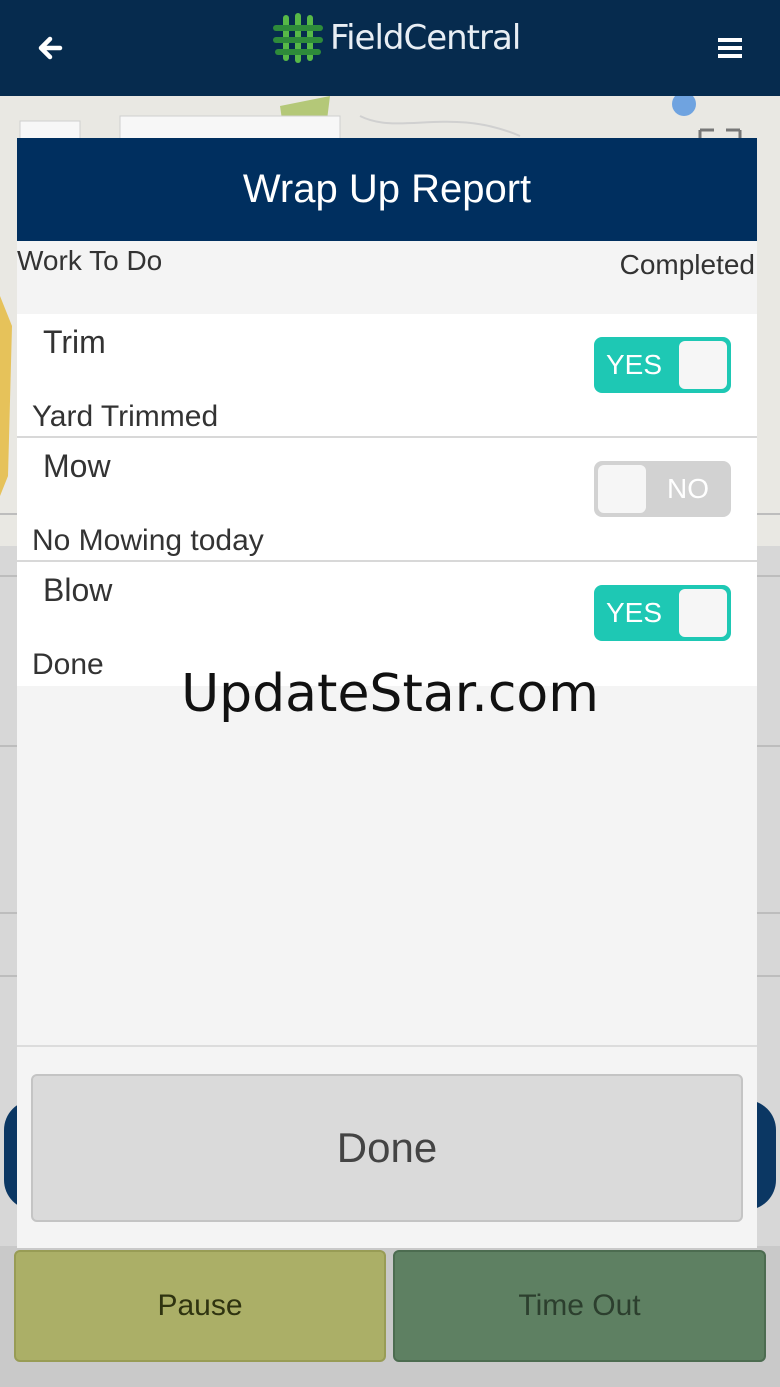 The height and width of the screenshot is (1387, 780). What do you see at coordinates (125, 416) in the screenshot?
I see `work-item-note: Yard Trimmed` at bounding box center [125, 416].